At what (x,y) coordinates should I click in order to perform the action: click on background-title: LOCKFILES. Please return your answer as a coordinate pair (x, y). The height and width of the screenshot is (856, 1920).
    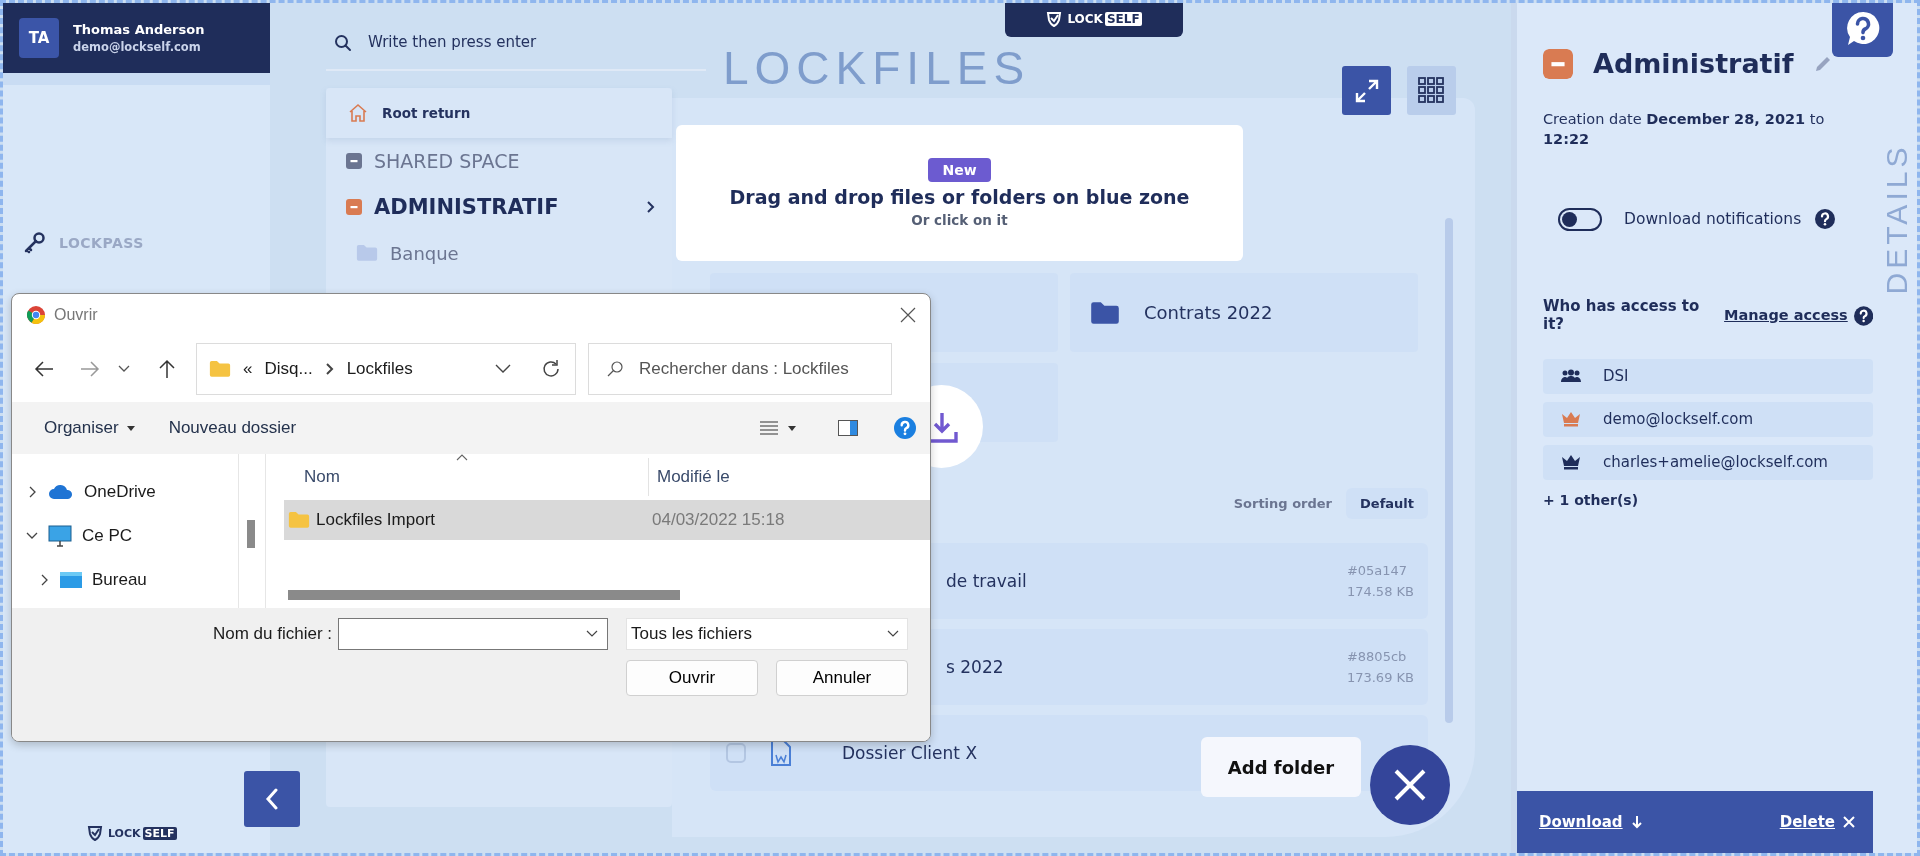
    Looking at the image, I should click on (877, 68).